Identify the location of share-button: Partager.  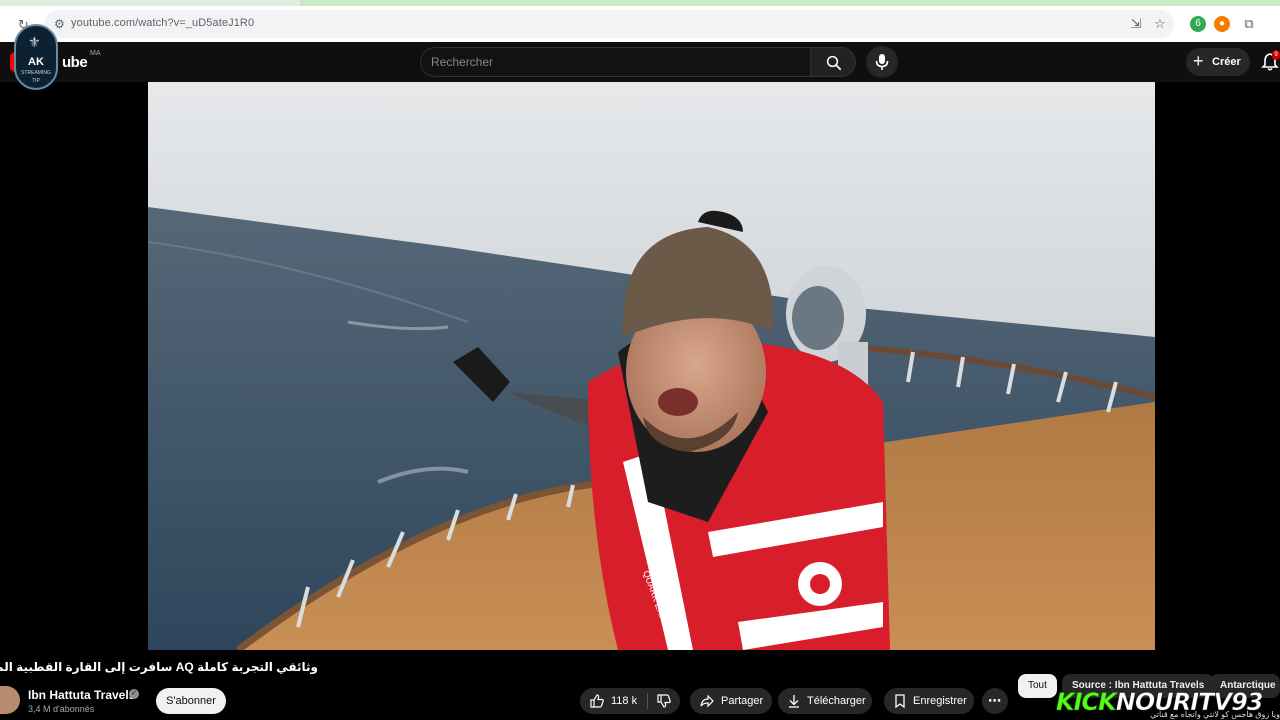
(731, 701).